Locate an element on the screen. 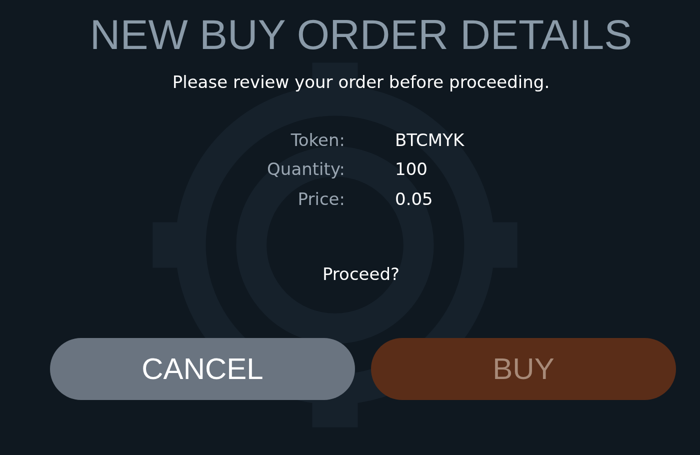 The height and width of the screenshot is (455, 700). field-label: Quantity: is located at coordinates (305, 170).